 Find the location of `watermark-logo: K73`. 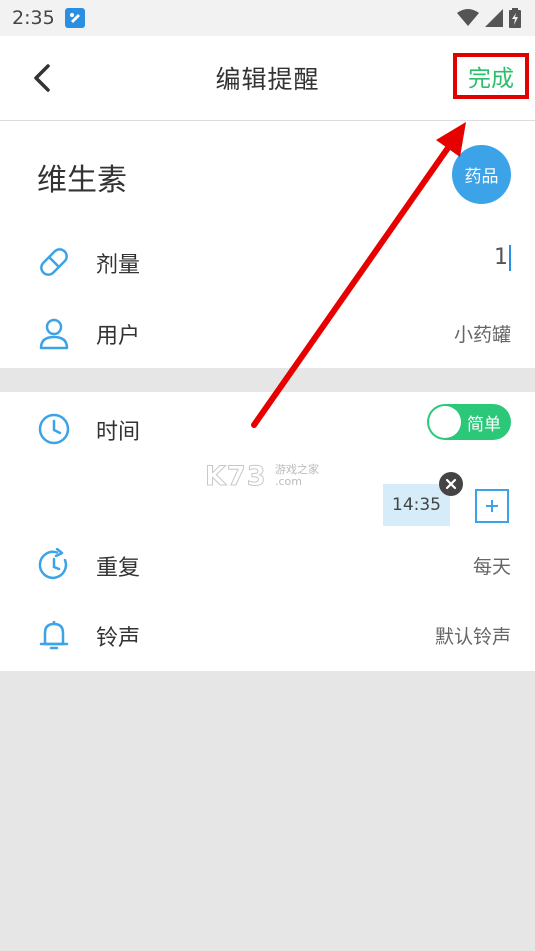

watermark-logo: K73 is located at coordinates (236, 477).